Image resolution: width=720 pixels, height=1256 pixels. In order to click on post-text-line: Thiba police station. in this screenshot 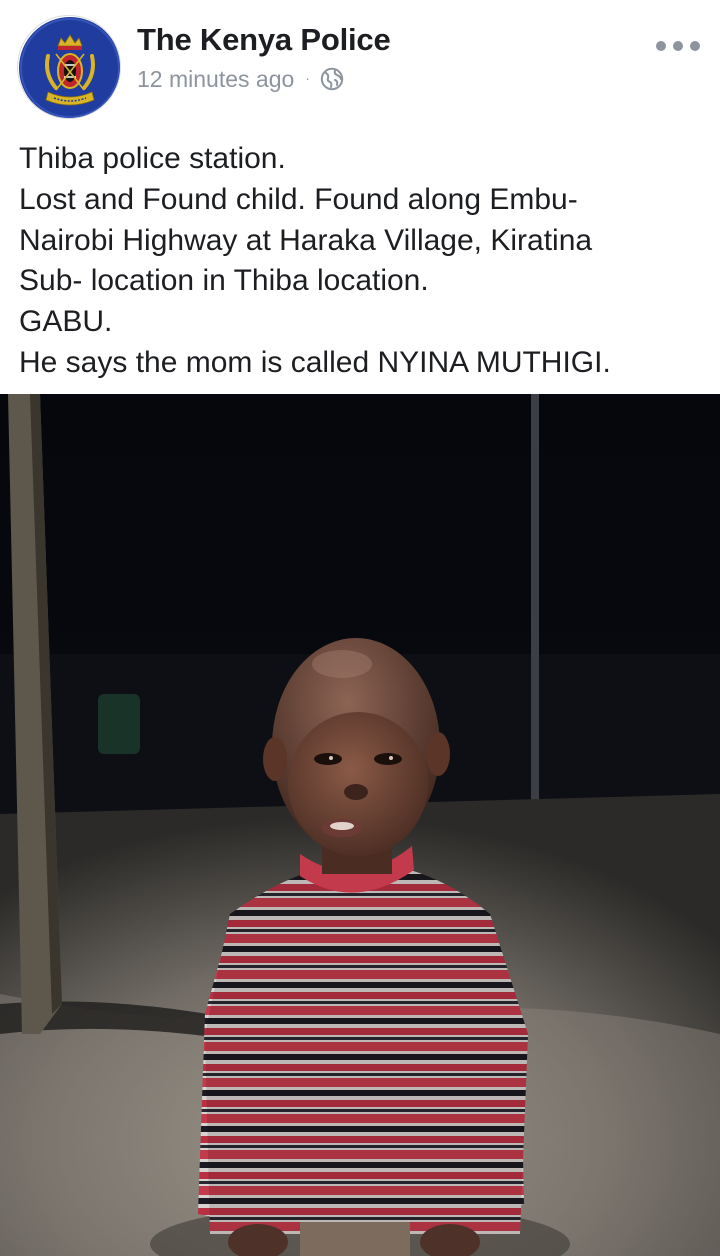, I will do `click(152, 158)`.